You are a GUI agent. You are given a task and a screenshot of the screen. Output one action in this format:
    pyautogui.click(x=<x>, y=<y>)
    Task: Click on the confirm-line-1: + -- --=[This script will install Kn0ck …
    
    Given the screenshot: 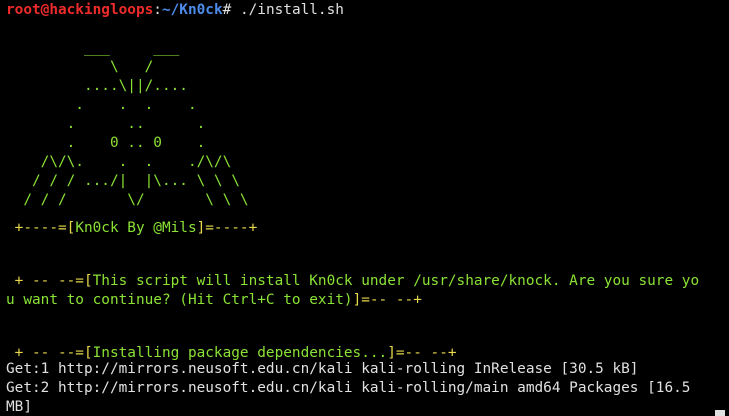 What is the action you would take?
    pyautogui.click(x=352, y=281)
    